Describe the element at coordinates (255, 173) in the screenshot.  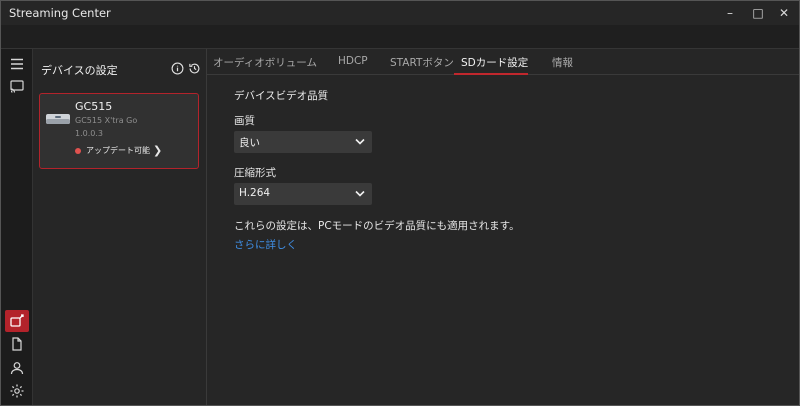
I see `compression-label: 圧縮形式` at that location.